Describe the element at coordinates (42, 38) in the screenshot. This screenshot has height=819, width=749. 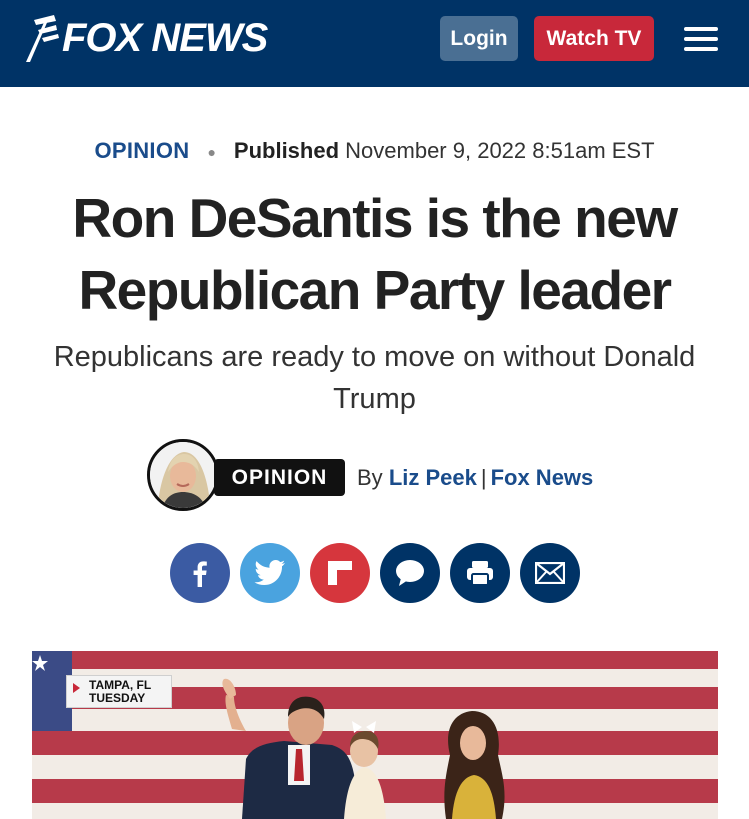
I see `fox-beam-logo-mark` at that location.